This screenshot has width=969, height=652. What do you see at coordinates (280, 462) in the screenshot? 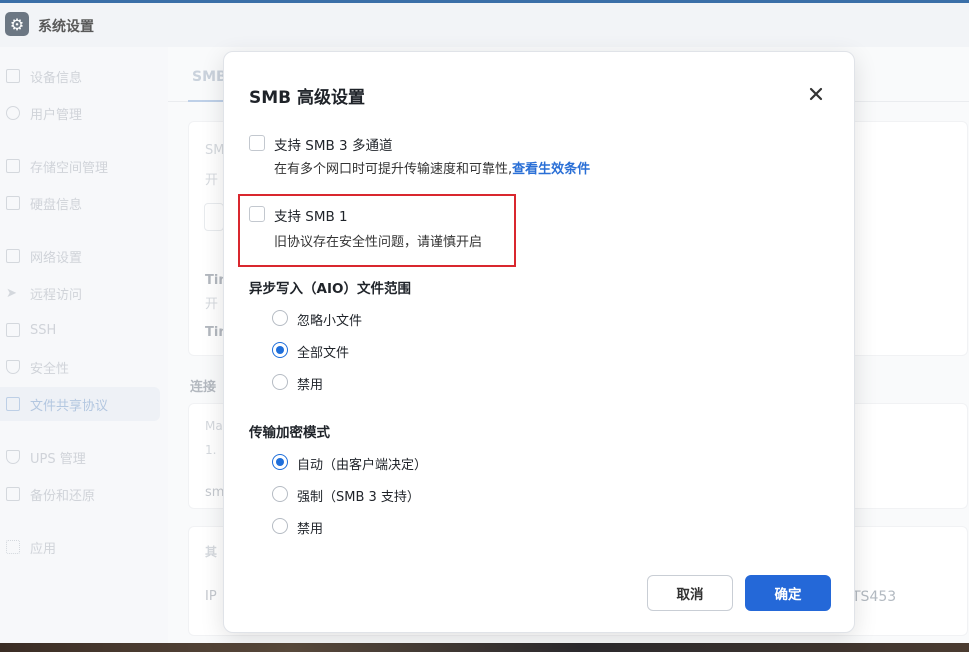
I see `encryption-option-auto` at bounding box center [280, 462].